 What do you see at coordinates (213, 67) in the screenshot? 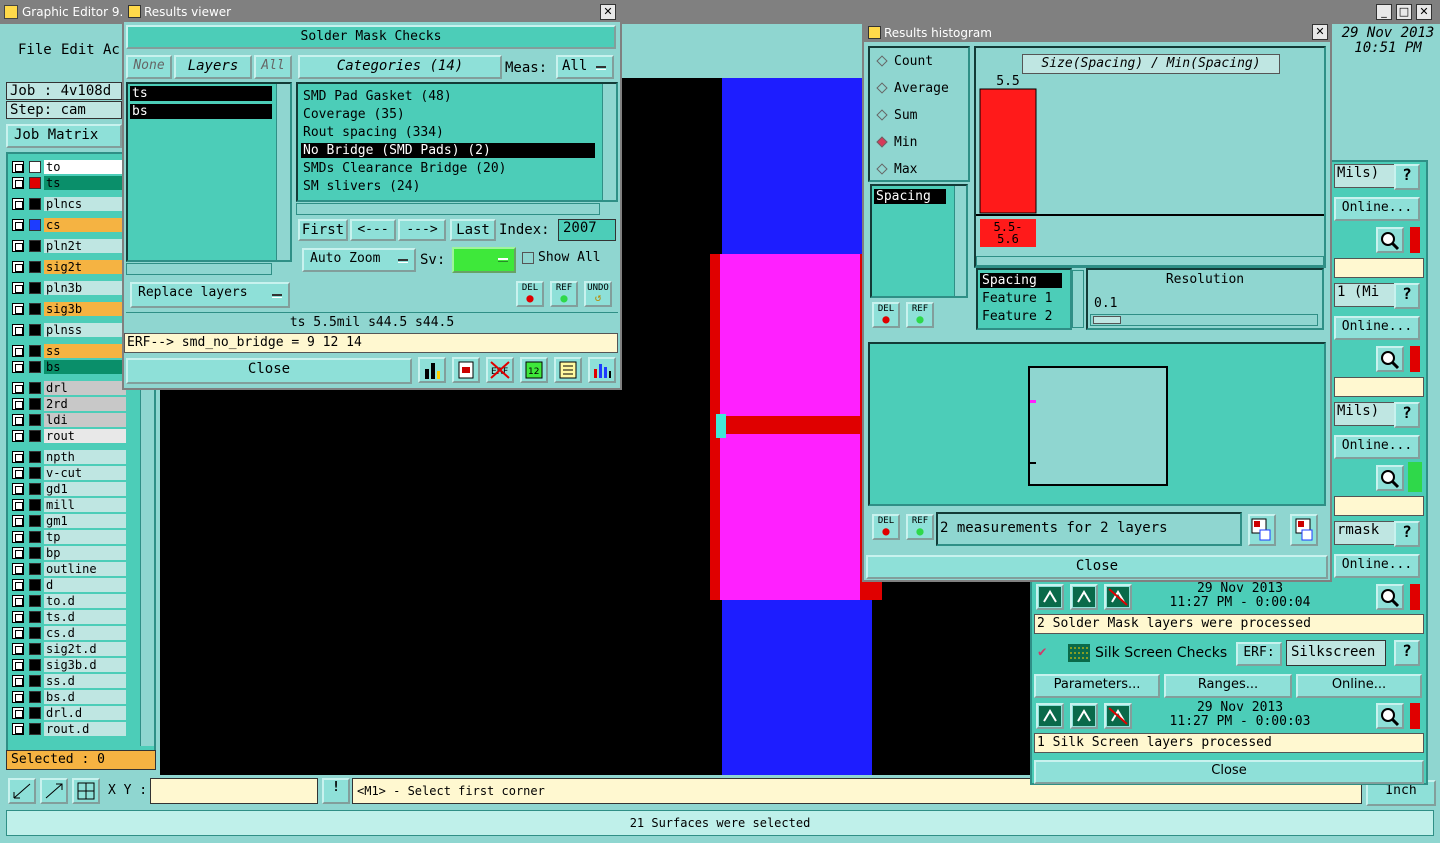
I see `rv-layers-button: Layers` at bounding box center [213, 67].